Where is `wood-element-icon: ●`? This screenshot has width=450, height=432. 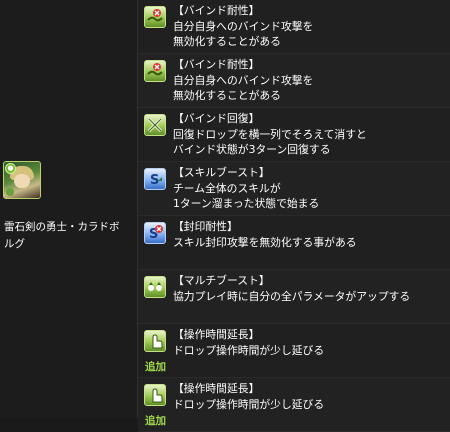
wood-element-icon: ● is located at coordinates (10, 168).